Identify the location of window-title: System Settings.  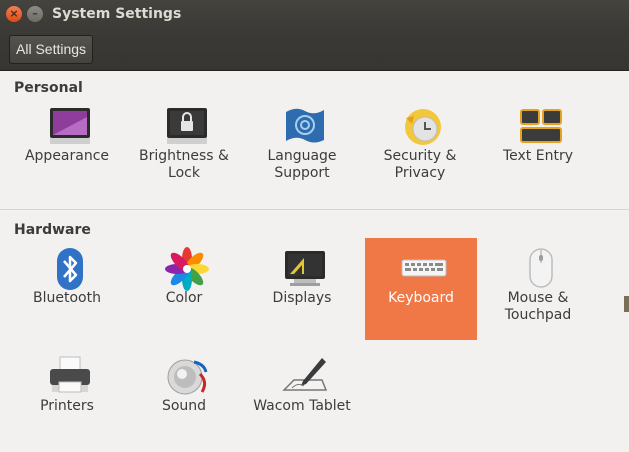
(117, 14).